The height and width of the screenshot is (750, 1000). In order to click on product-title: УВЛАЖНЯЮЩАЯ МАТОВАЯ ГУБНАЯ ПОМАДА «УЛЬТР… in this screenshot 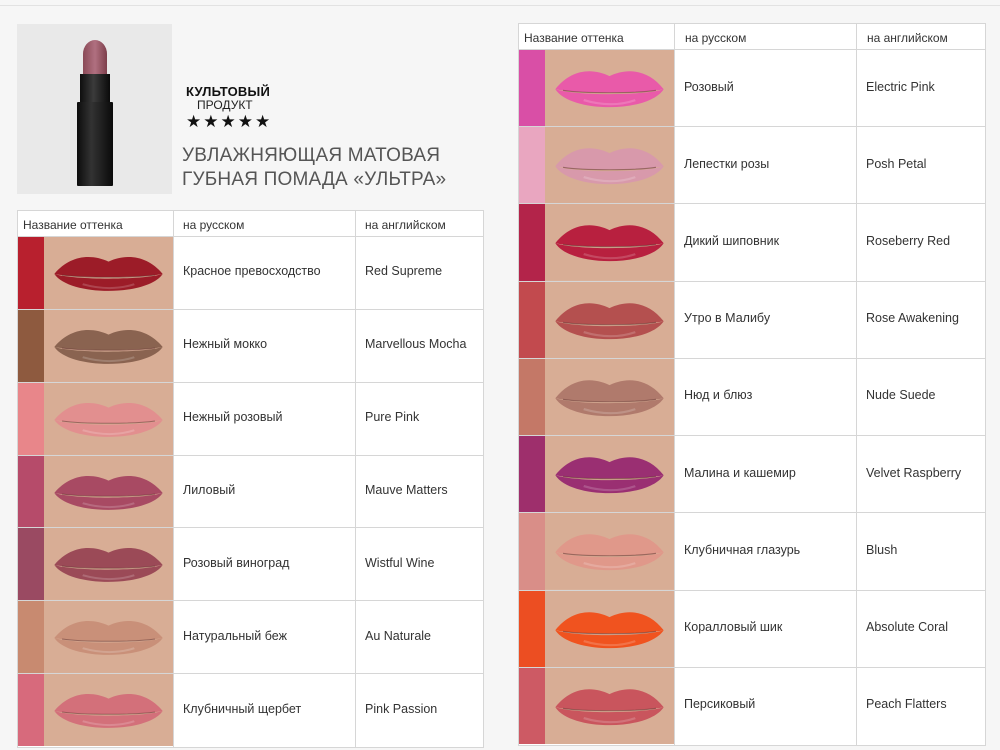, I will do `click(314, 168)`.